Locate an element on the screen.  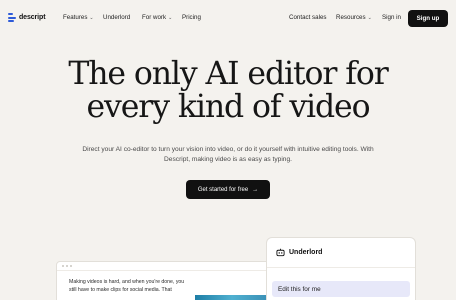
window-controls is located at coordinates (67, 266).